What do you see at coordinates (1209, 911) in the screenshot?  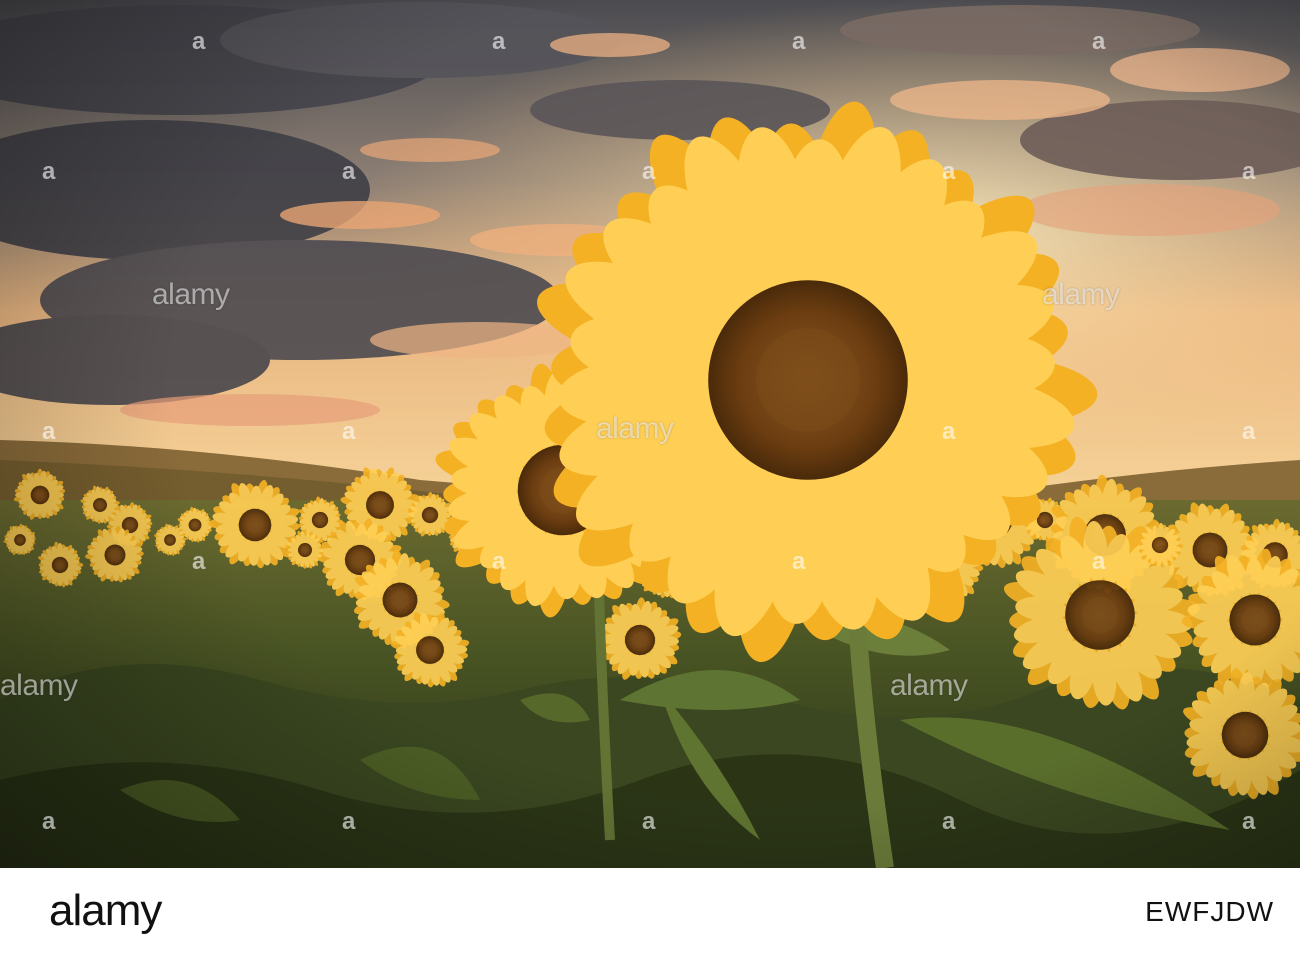 I see `image-id: EWFJDW` at bounding box center [1209, 911].